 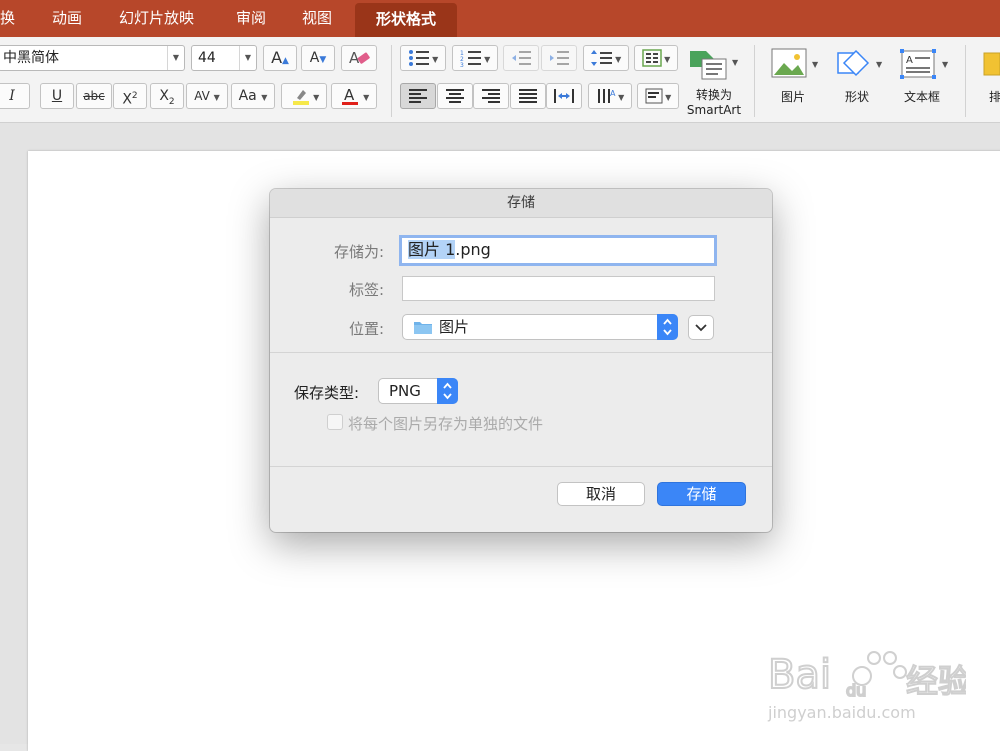 What do you see at coordinates (921, 97) in the screenshot?
I see `textbox-label: 文本框` at bounding box center [921, 97].